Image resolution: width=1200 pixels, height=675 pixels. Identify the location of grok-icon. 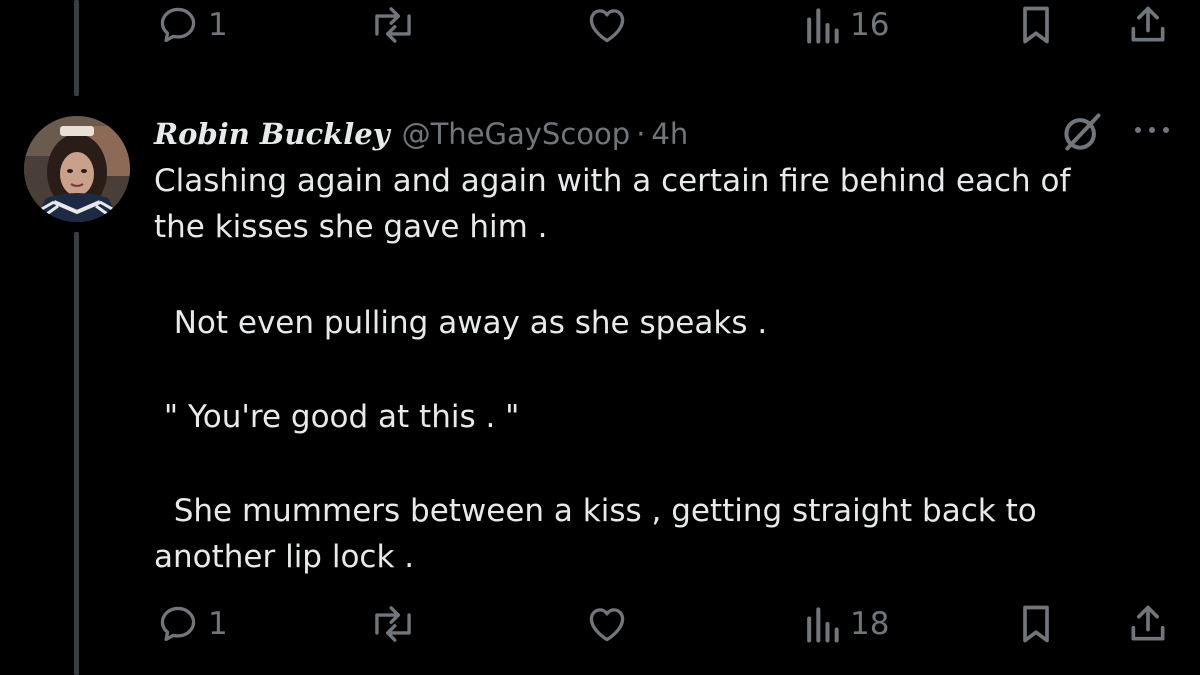
(1082, 132).